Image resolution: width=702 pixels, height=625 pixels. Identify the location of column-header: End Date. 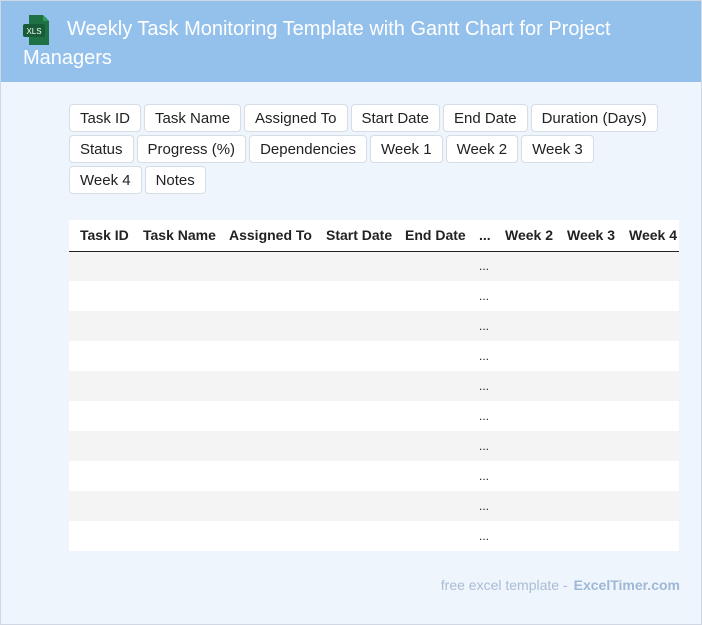
(431, 236).